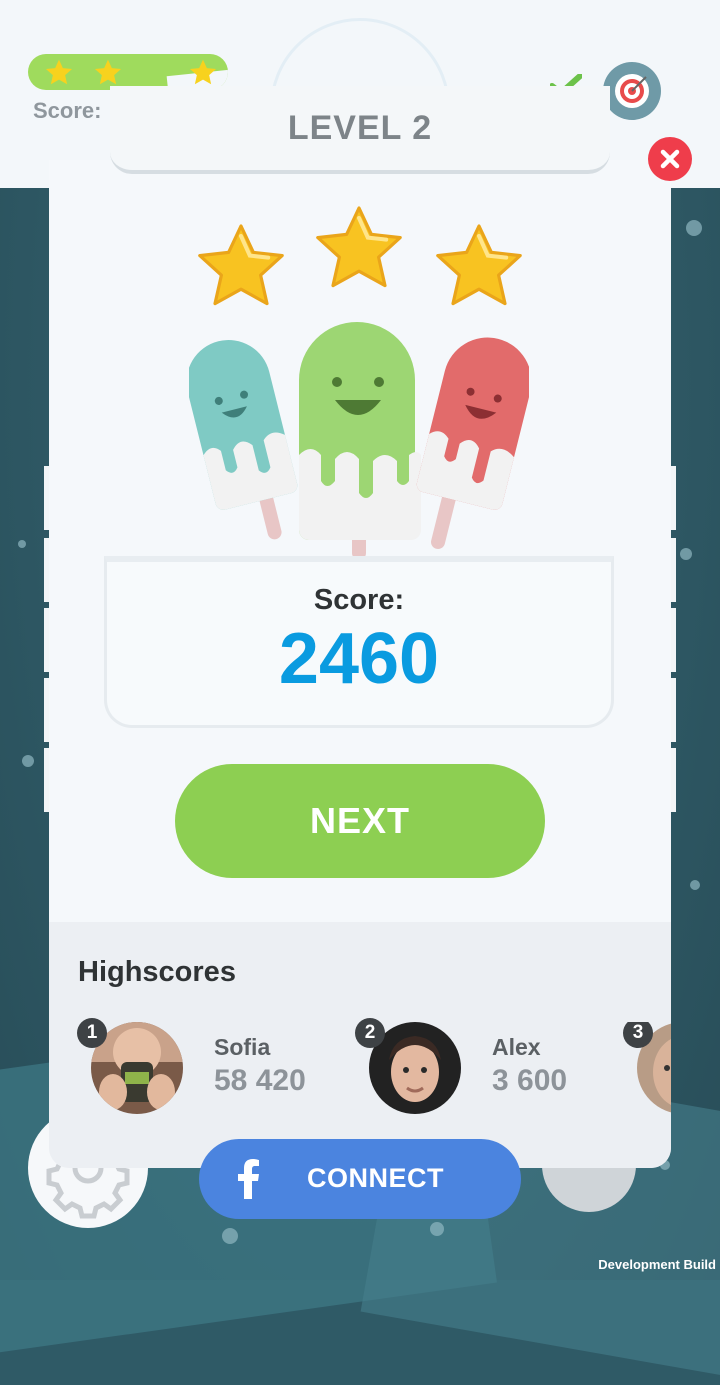  I want to click on level-header: LEVEL 2, so click(360, 130).